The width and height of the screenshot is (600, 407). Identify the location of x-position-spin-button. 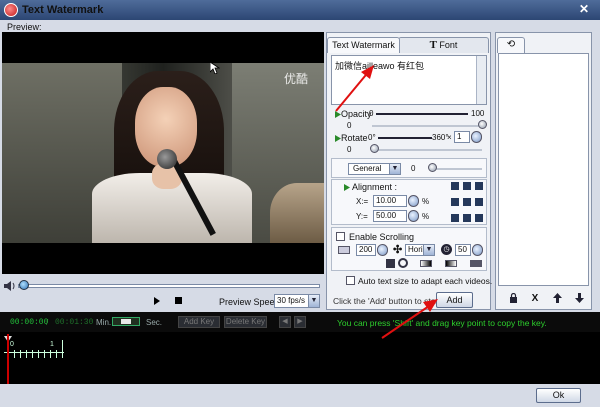
(413, 201).